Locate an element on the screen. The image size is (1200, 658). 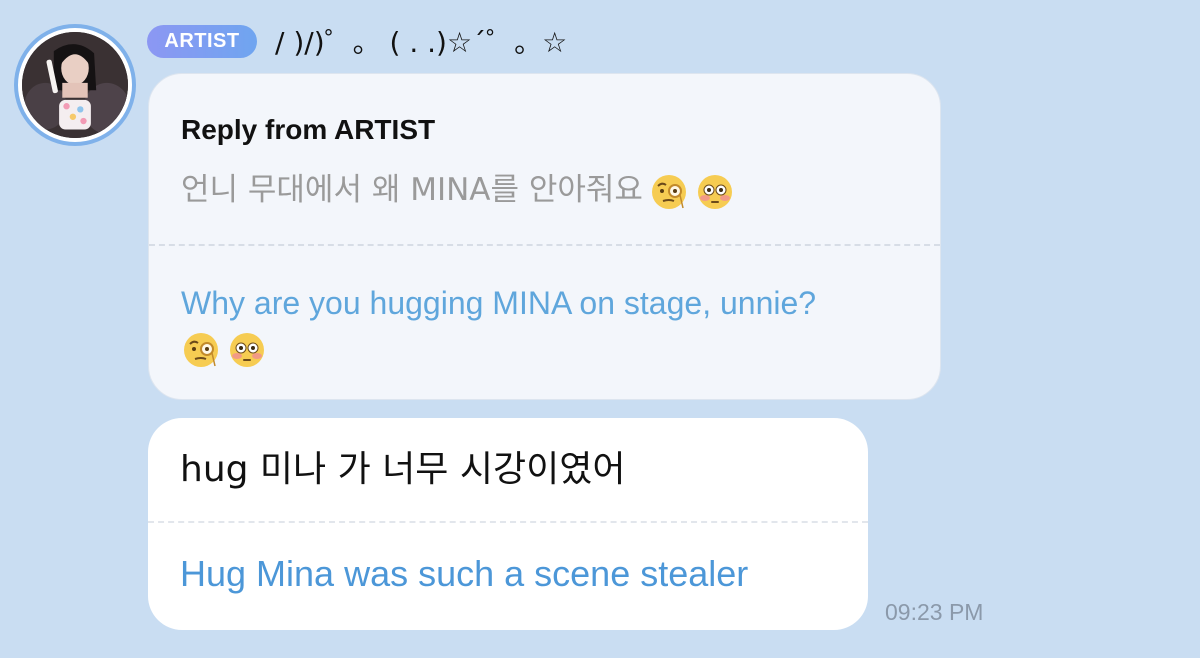
reply-original-text: 언니 무대에서 왜 MINA를 안아줘요 is located at coordinates (458, 191).